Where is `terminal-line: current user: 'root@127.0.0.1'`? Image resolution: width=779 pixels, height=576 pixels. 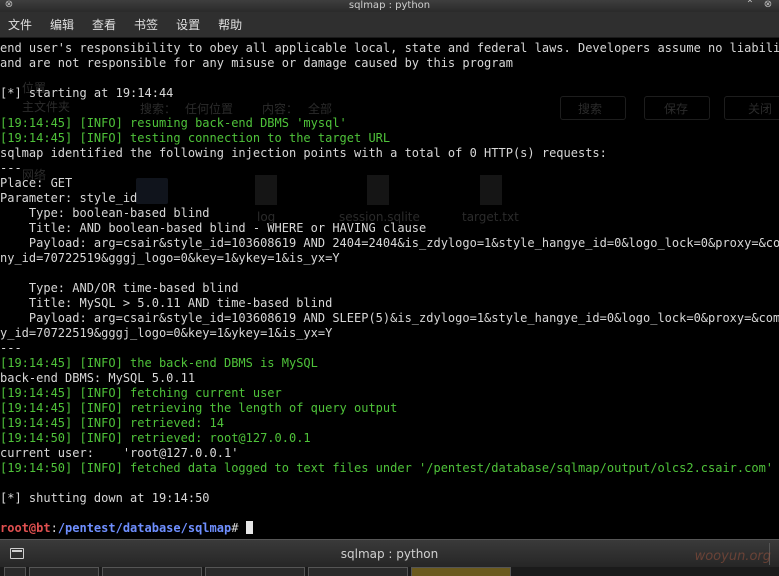 terminal-line: current user: 'root@127.0.0.1' is located at coordinates (389, 453).